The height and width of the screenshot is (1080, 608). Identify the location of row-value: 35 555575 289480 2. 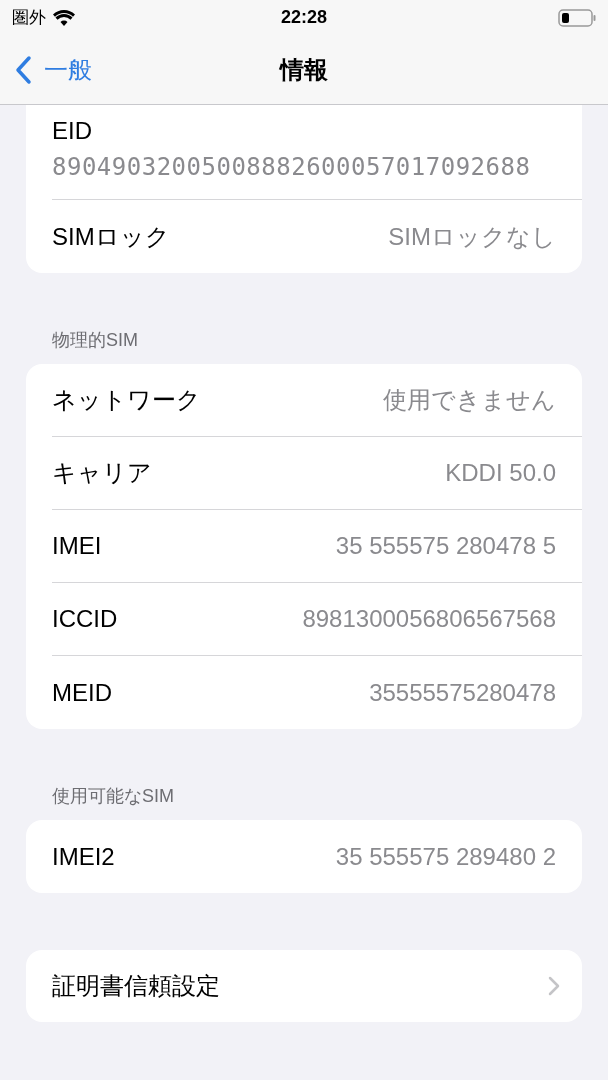
(445, 856).